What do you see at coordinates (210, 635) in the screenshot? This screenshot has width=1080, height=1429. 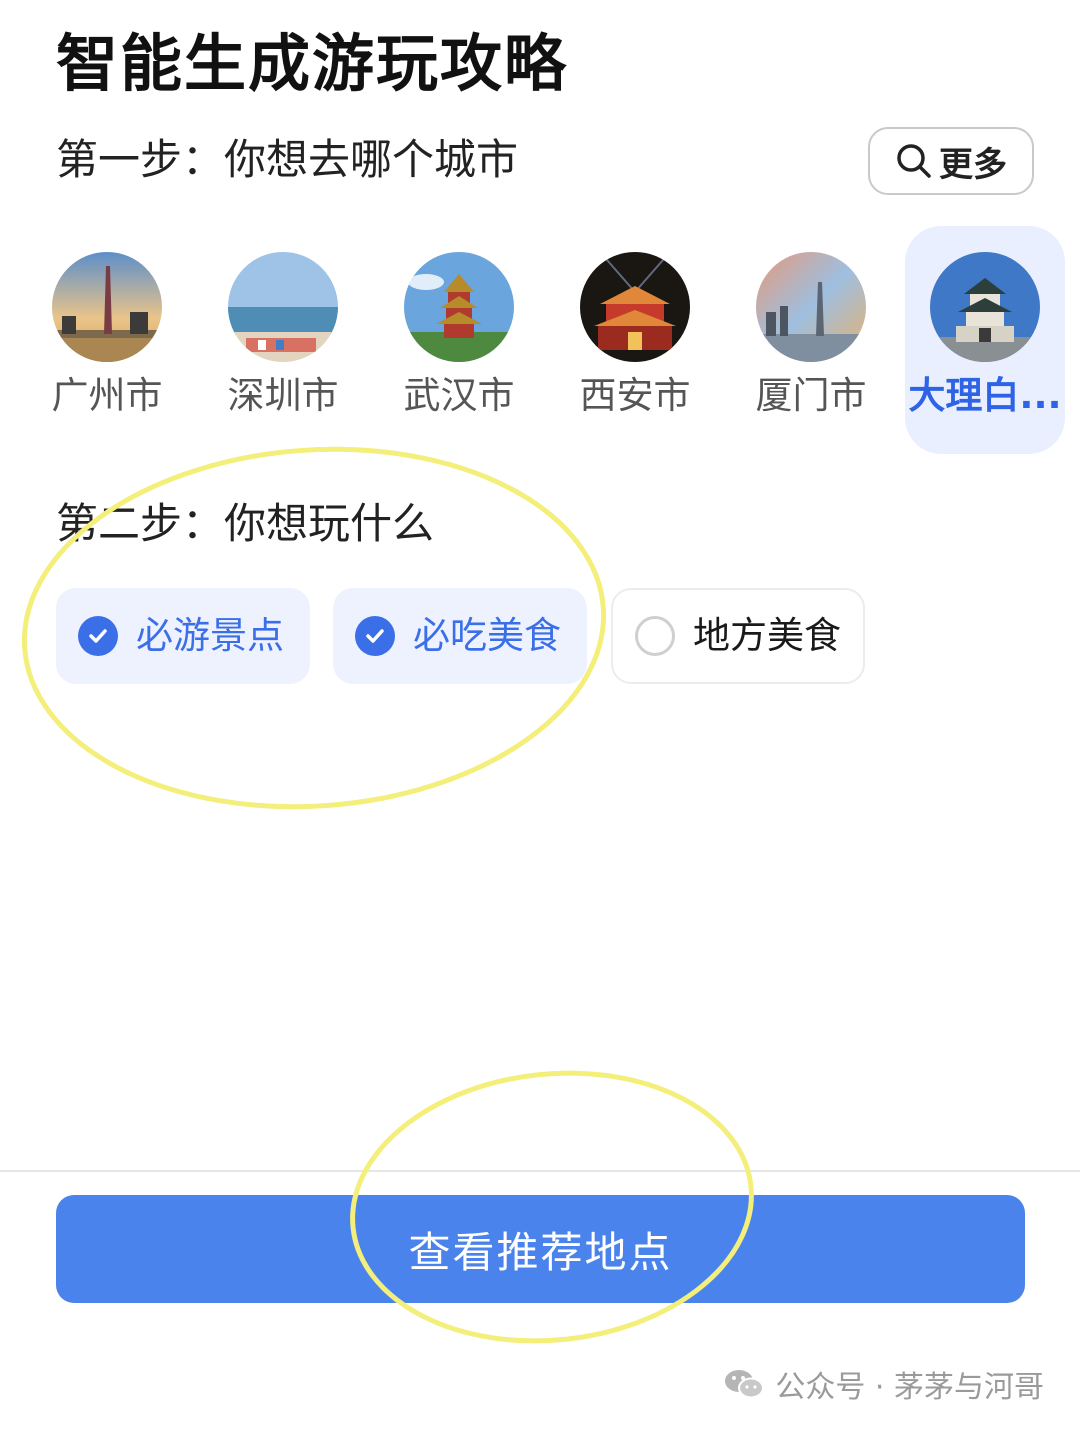 I see `option-label: 必游景点` at bounding box center [210, 635].